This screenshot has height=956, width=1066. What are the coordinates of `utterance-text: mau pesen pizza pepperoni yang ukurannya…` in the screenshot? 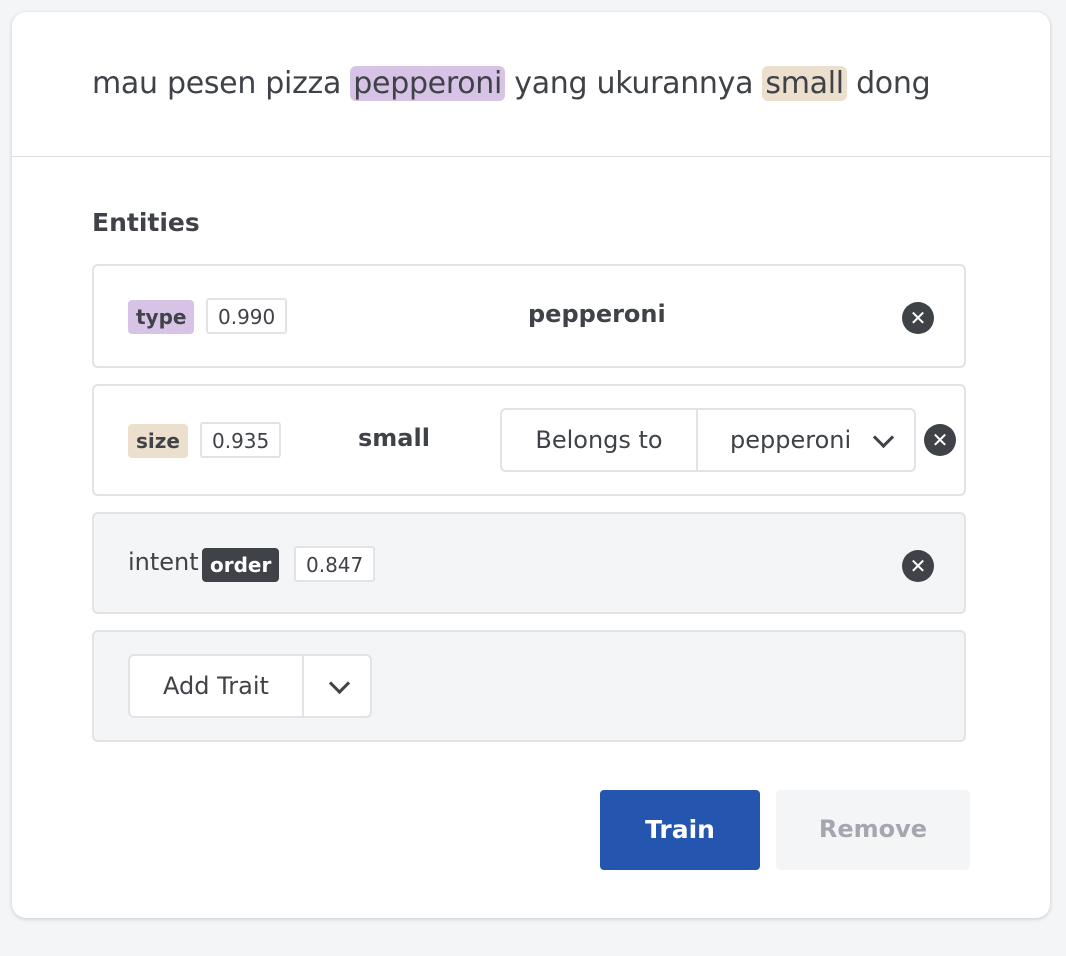 It's located at (511, 84).